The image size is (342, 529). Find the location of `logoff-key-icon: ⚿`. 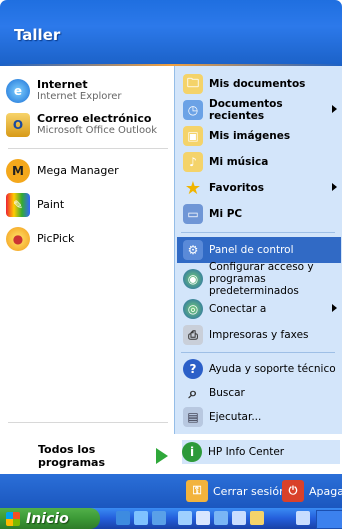

logoff-key-icon: ⚿ is located at coordinates (197, 491).